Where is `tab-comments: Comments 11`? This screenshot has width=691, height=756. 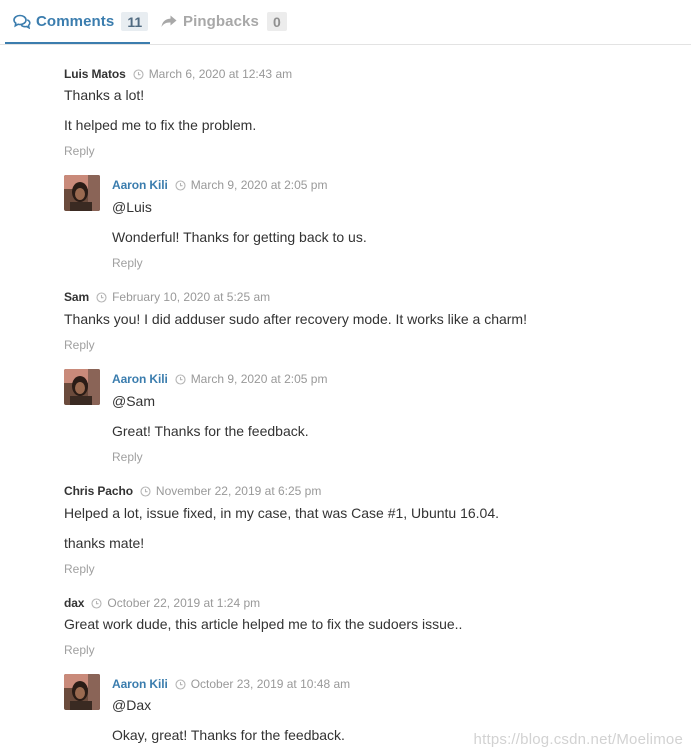
tab-comments: Comments 11 is located at coordinates (77, 22).